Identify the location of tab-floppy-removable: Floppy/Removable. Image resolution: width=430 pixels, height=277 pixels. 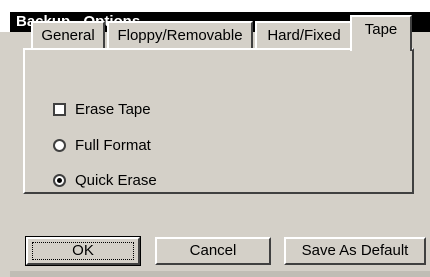
(180, 35).